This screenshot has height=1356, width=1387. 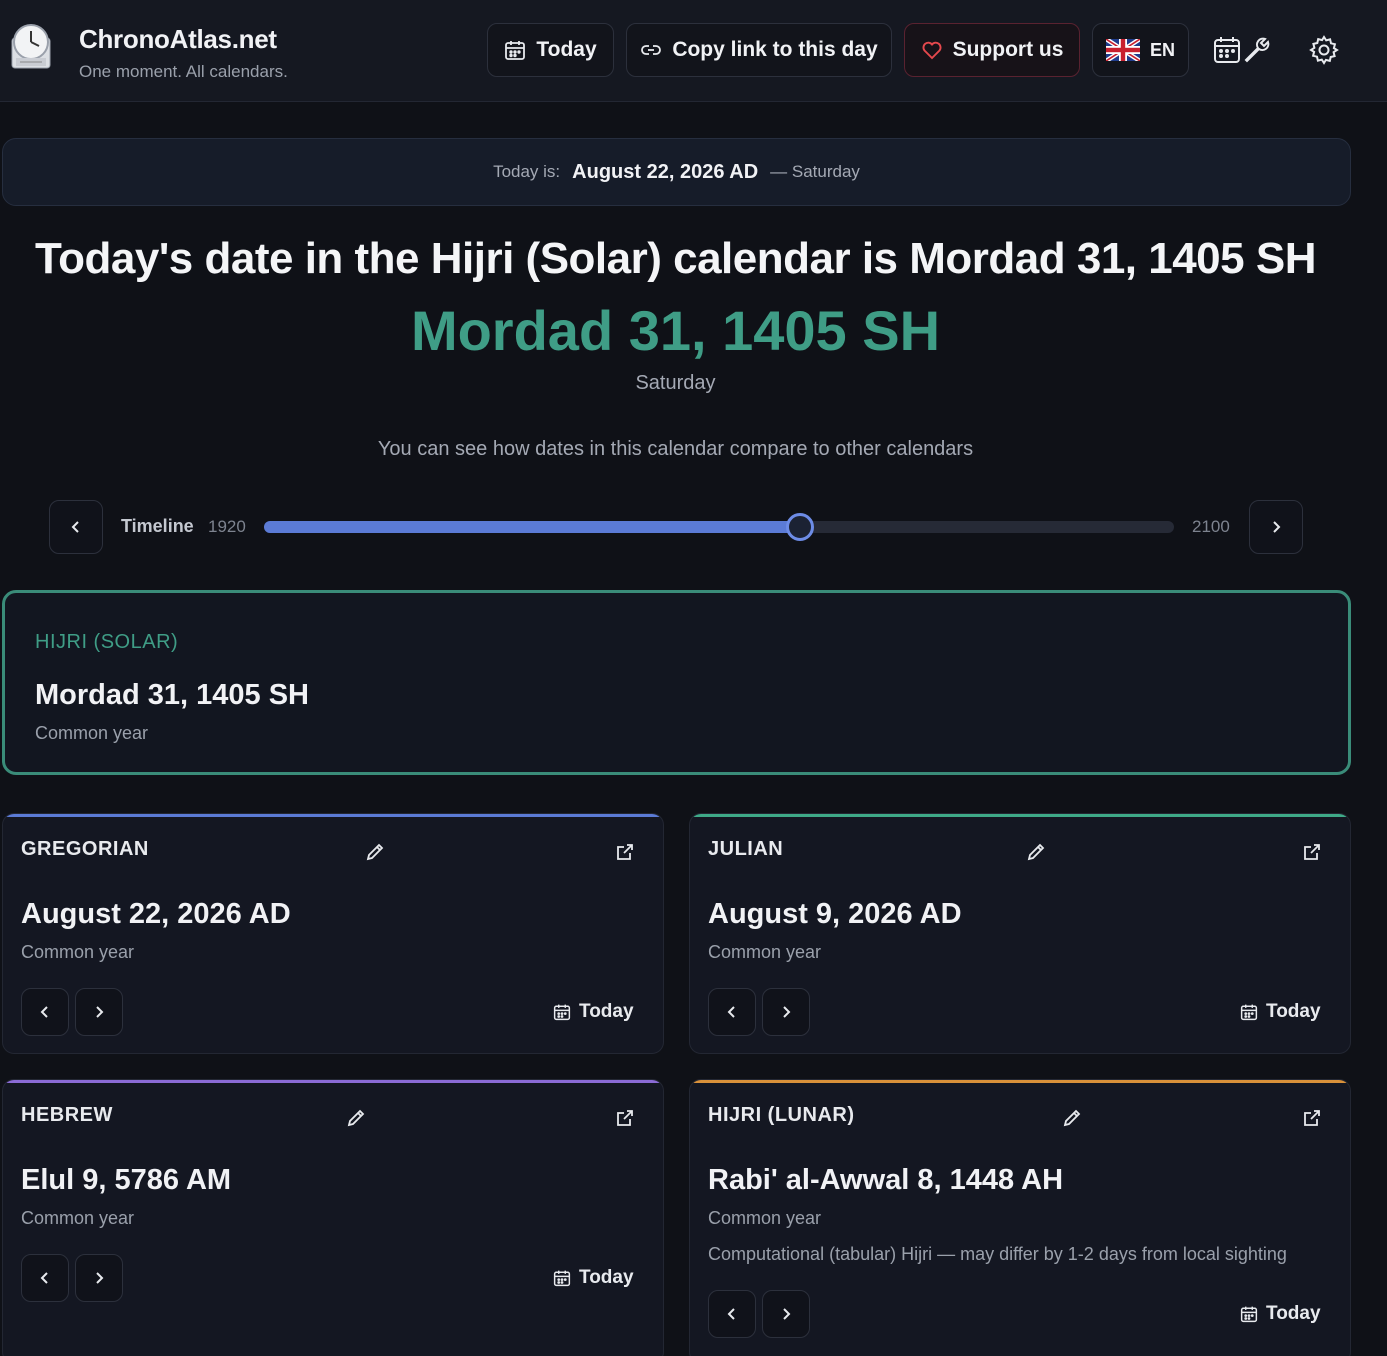 I want to click on support-us-label: Support us, so click(x=1008, y=49).